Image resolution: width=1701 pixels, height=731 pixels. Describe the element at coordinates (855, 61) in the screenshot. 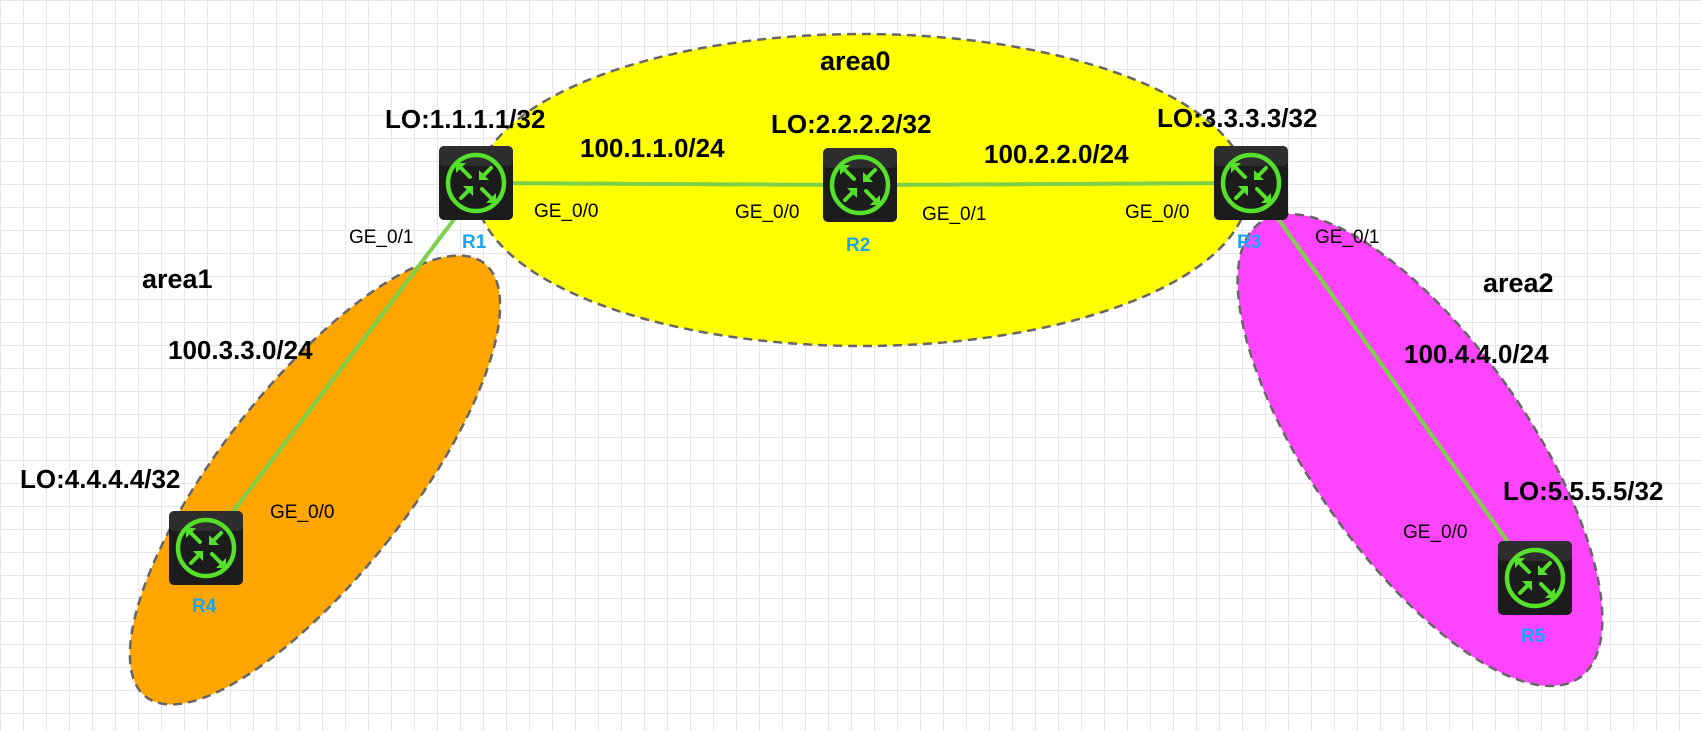

I see `area0-label: area0` at that location.